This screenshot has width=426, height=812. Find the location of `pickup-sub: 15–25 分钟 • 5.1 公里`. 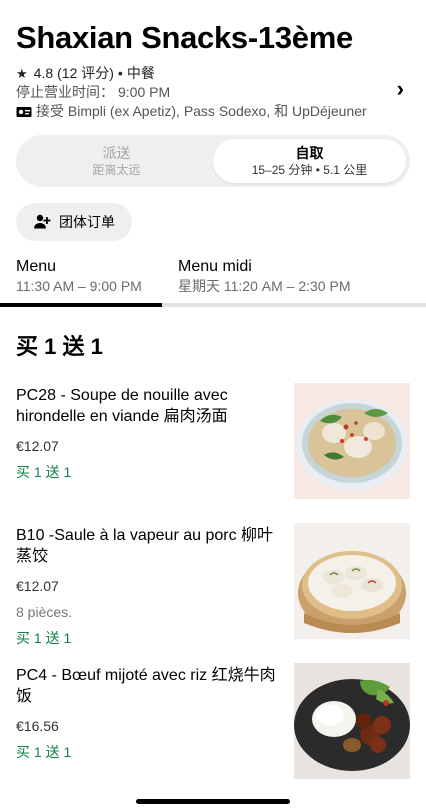

pickup-sub: 15–25 分钟 • 5.1 公里 is located at coordinates (309, 170).